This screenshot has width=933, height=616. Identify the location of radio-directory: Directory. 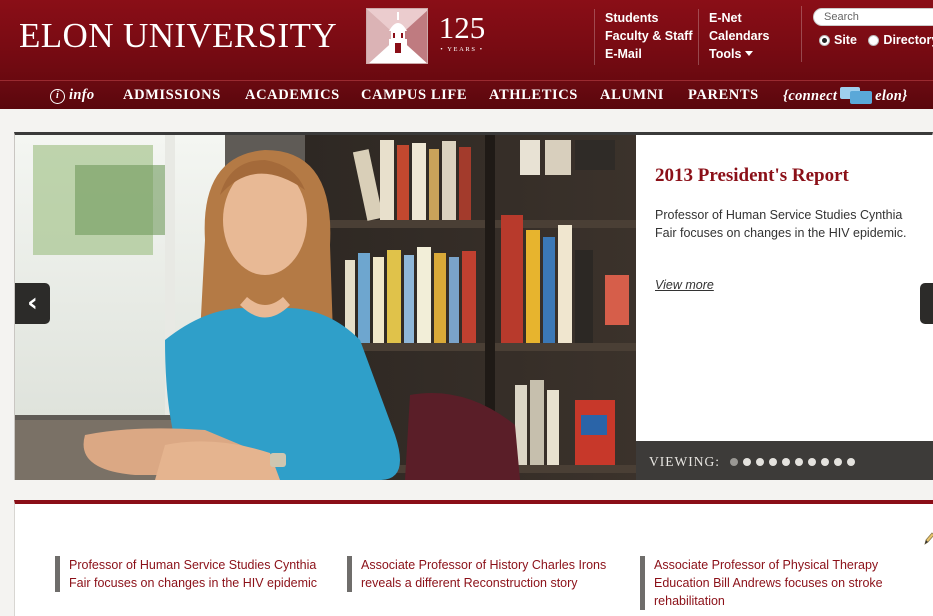
(900, 40).